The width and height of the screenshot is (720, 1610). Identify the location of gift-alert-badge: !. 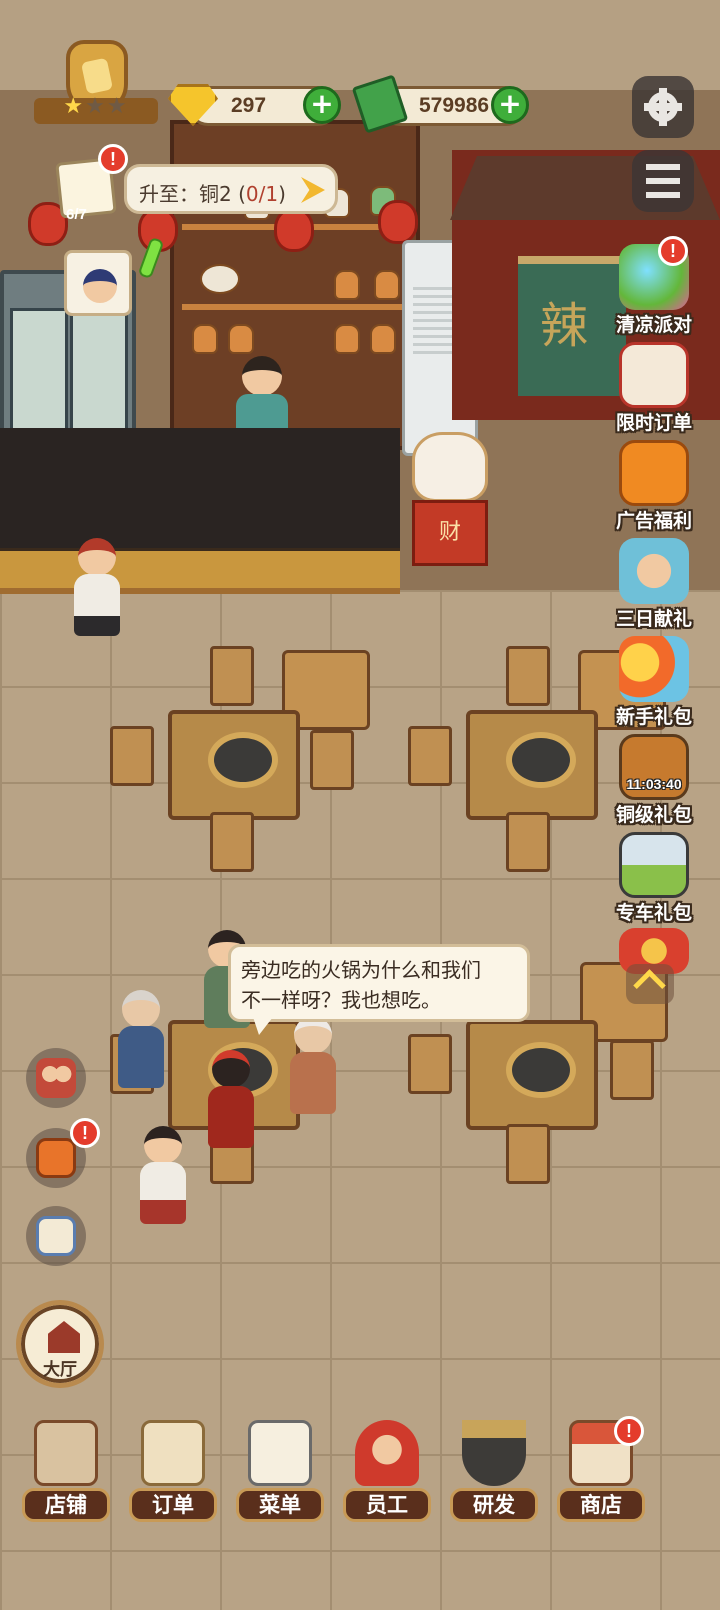
(85, 1133).